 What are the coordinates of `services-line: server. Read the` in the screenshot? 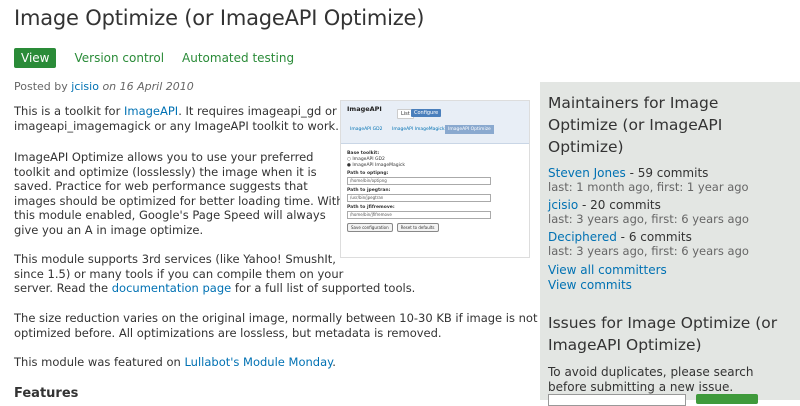 It's located at (61, 288).